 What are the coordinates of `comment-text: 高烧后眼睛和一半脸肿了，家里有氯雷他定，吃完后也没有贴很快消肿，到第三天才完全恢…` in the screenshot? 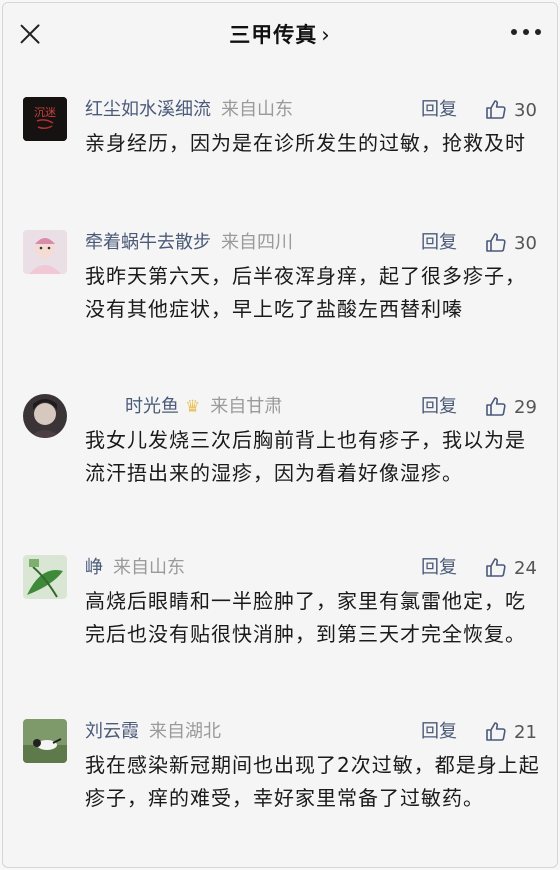 It's located at (305, 617).